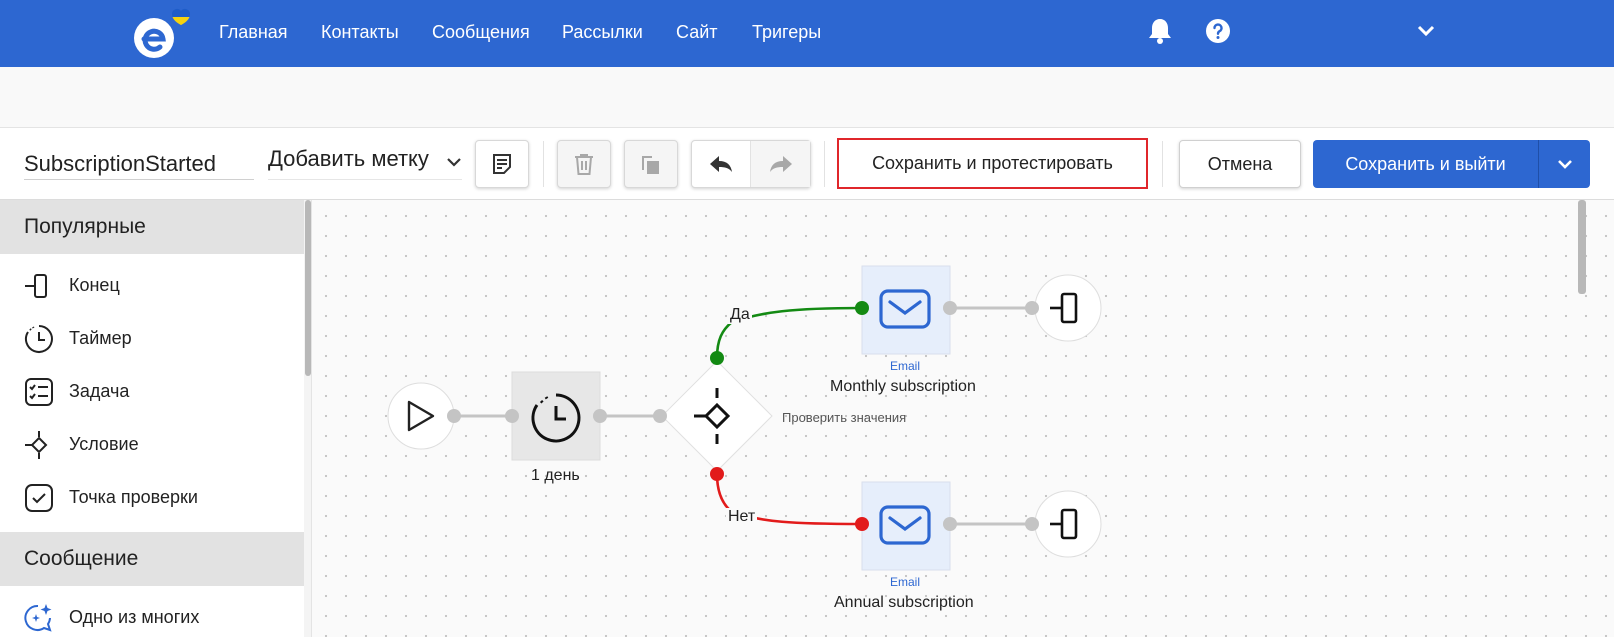  What do you see at coordinates (94, 285) in the screenshot?
I see `sidebar-item-label: Конец` at bounding box center [94, 285].